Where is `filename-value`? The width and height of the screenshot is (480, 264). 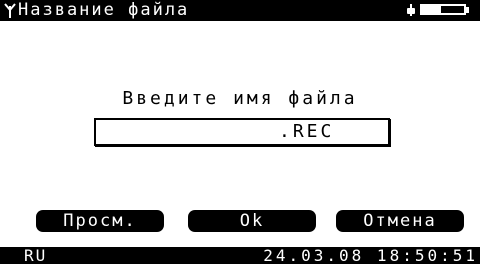 filename-value is located at coordinates (242, 132).